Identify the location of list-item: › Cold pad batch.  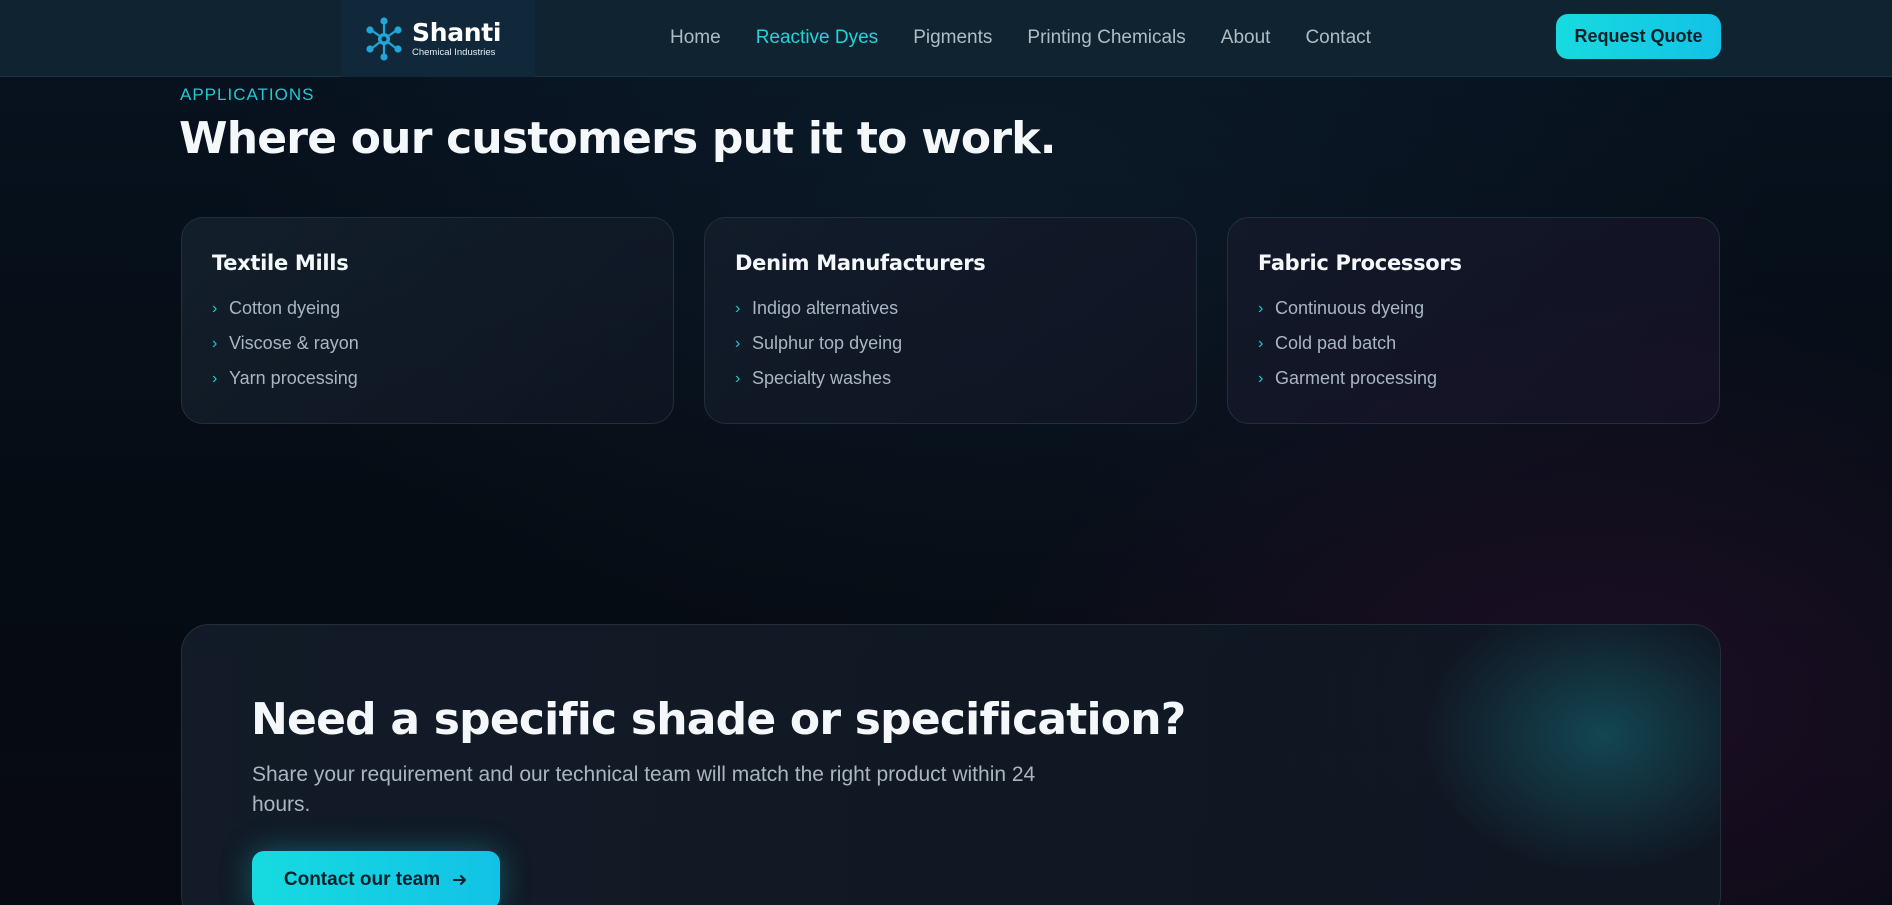
(1473, 343).